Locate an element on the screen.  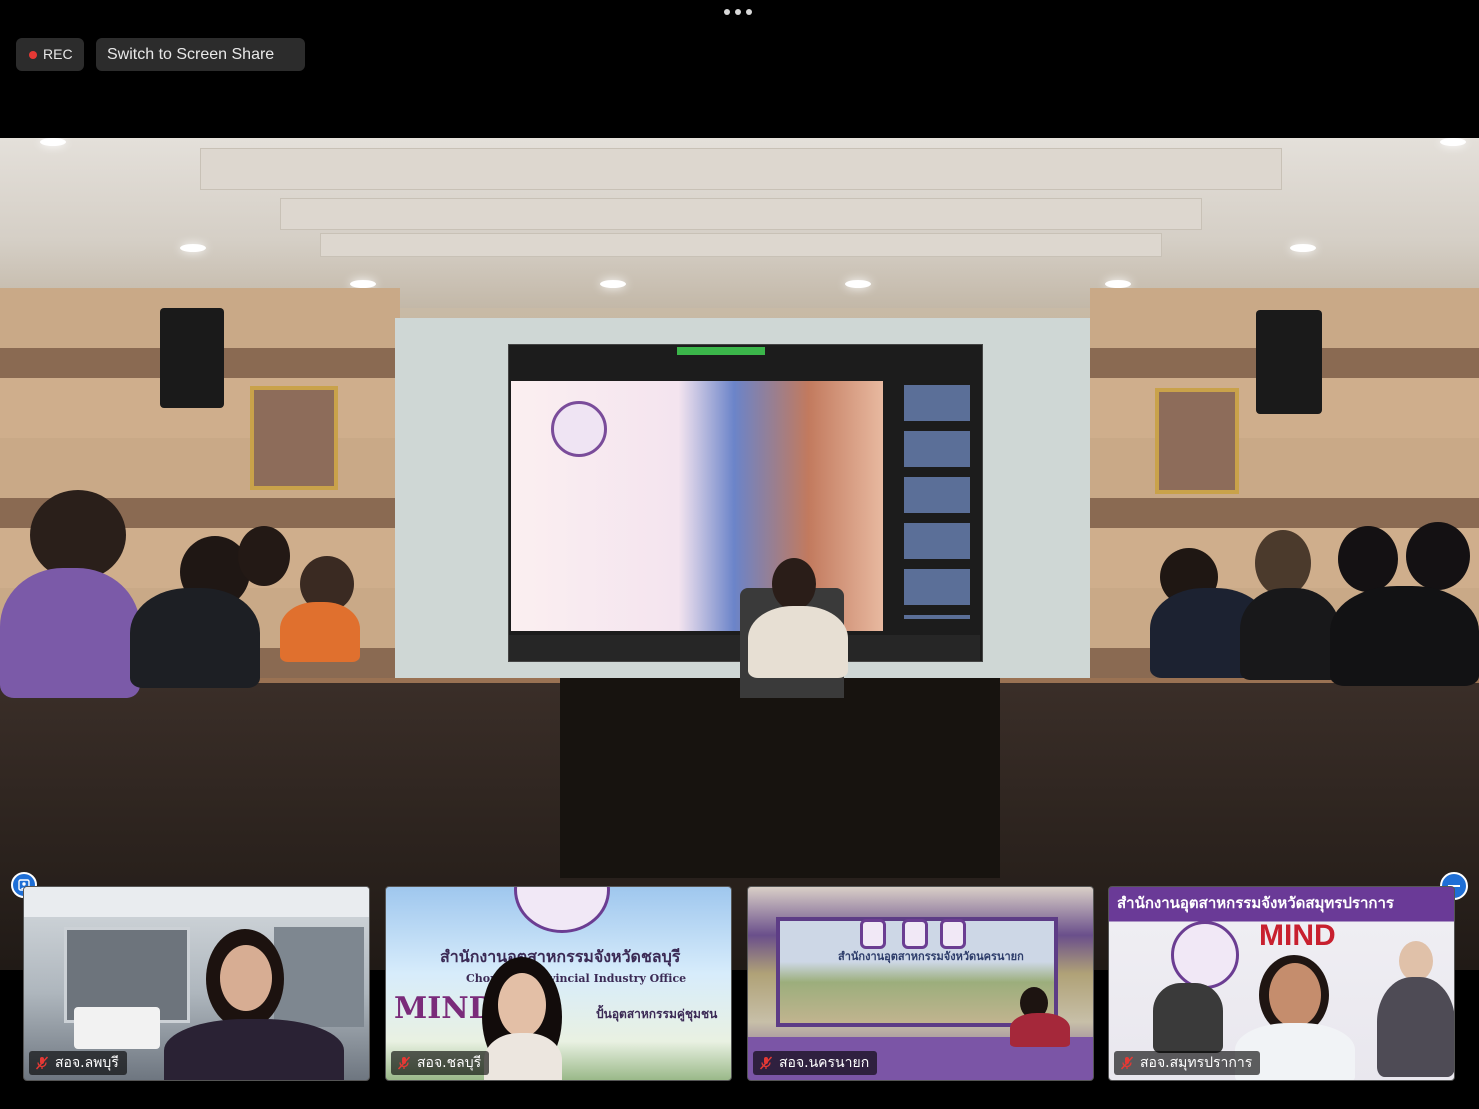
presenter-portrait-face is located at coordinates (1416, 961).